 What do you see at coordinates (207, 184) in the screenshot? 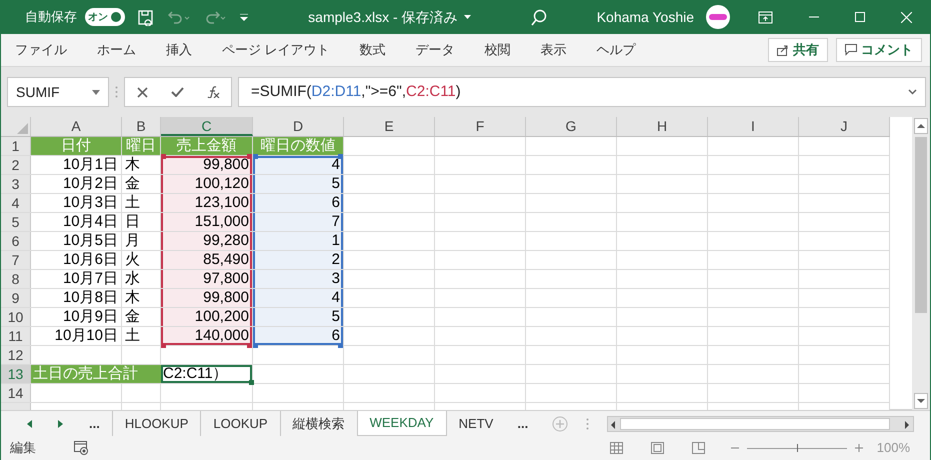
I see `table-cell: 100,120` at bounding box center [207, 184].